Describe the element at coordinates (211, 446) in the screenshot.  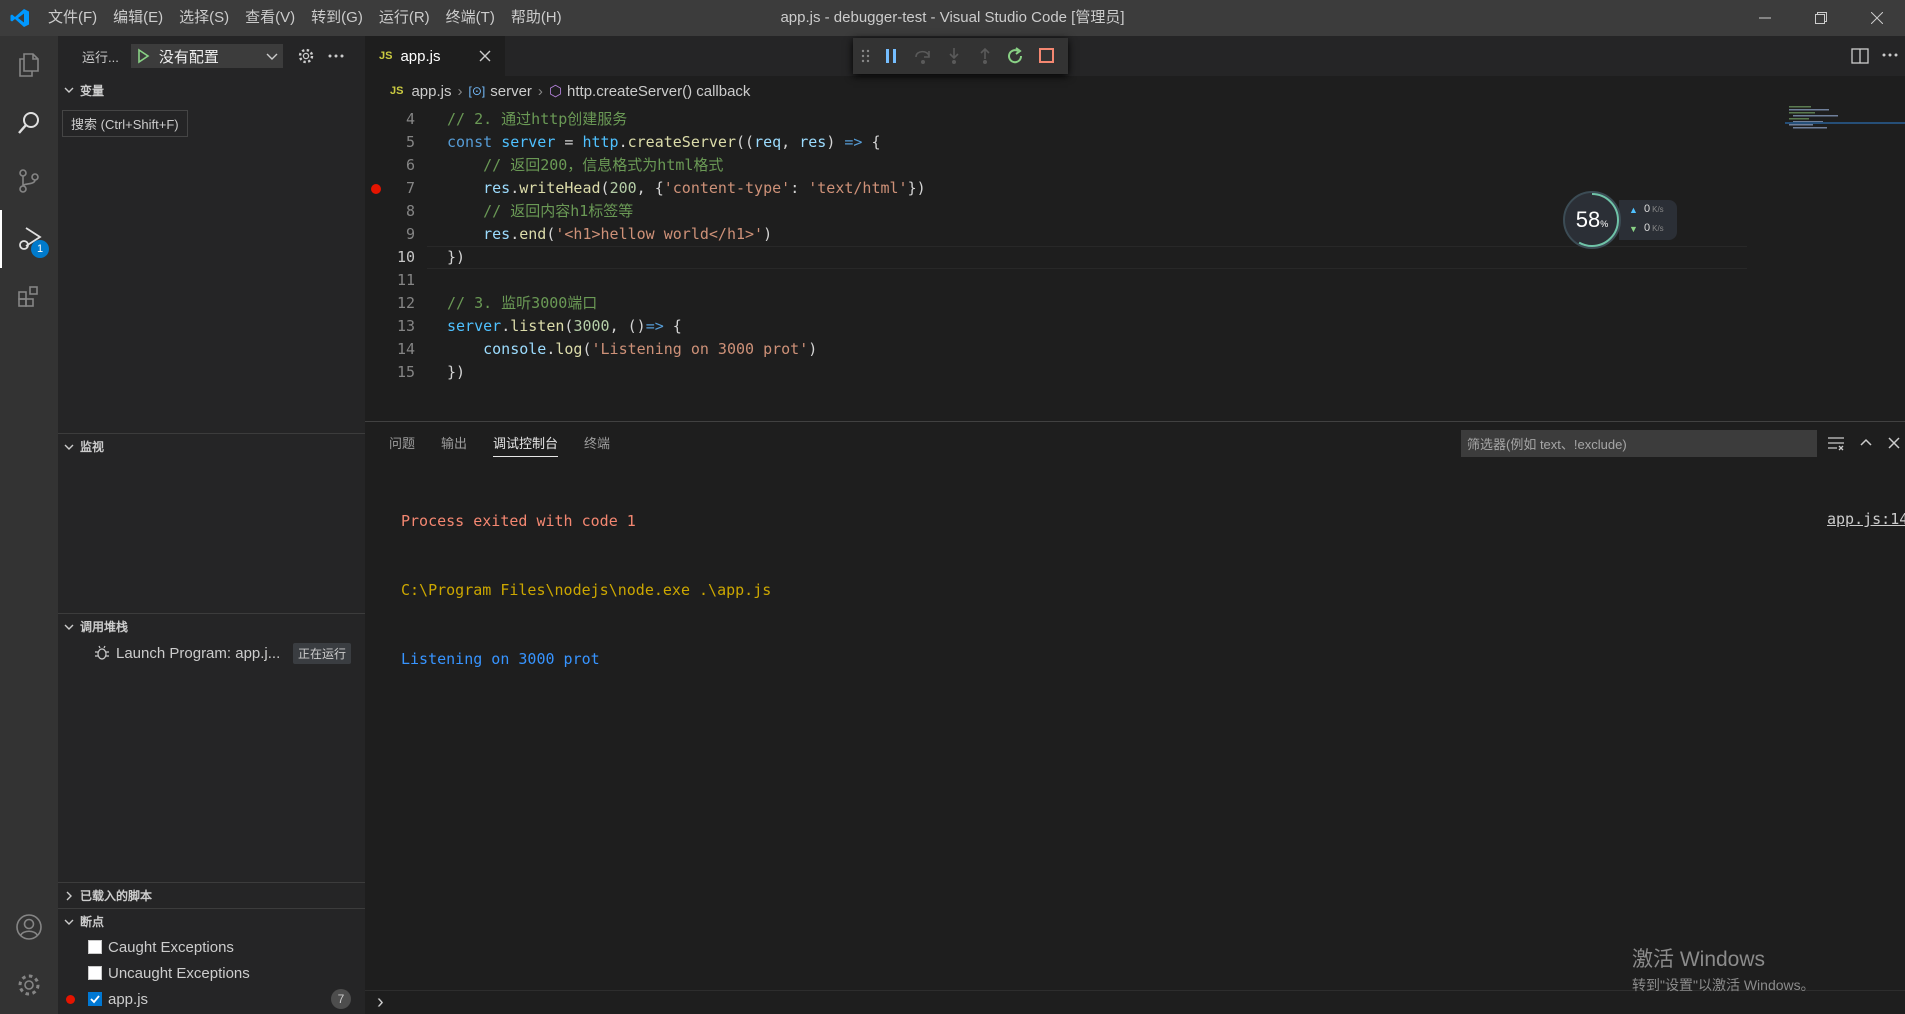
I see `watch-section-header: 监视` at that location.